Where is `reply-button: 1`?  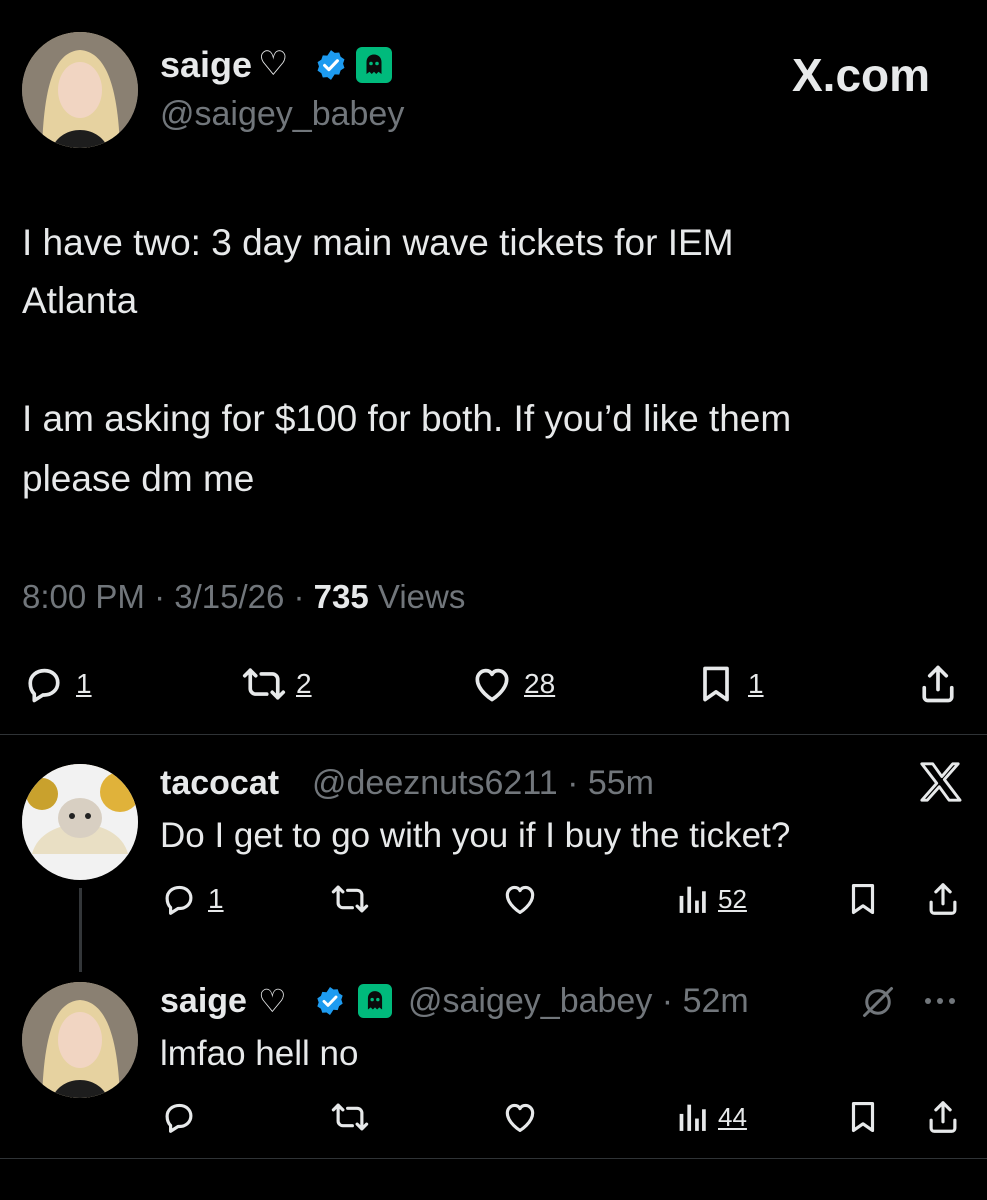
reply-button: 1 is located at coordinates (57, 684).